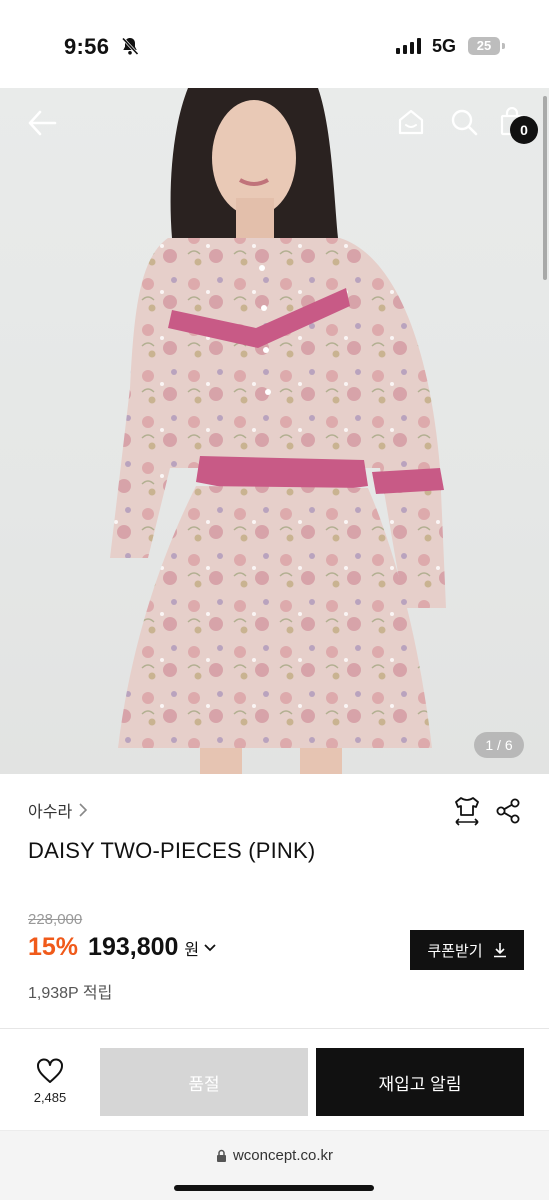  I want to click on status-bar: 9:56 5G 25, so click(274, 44).